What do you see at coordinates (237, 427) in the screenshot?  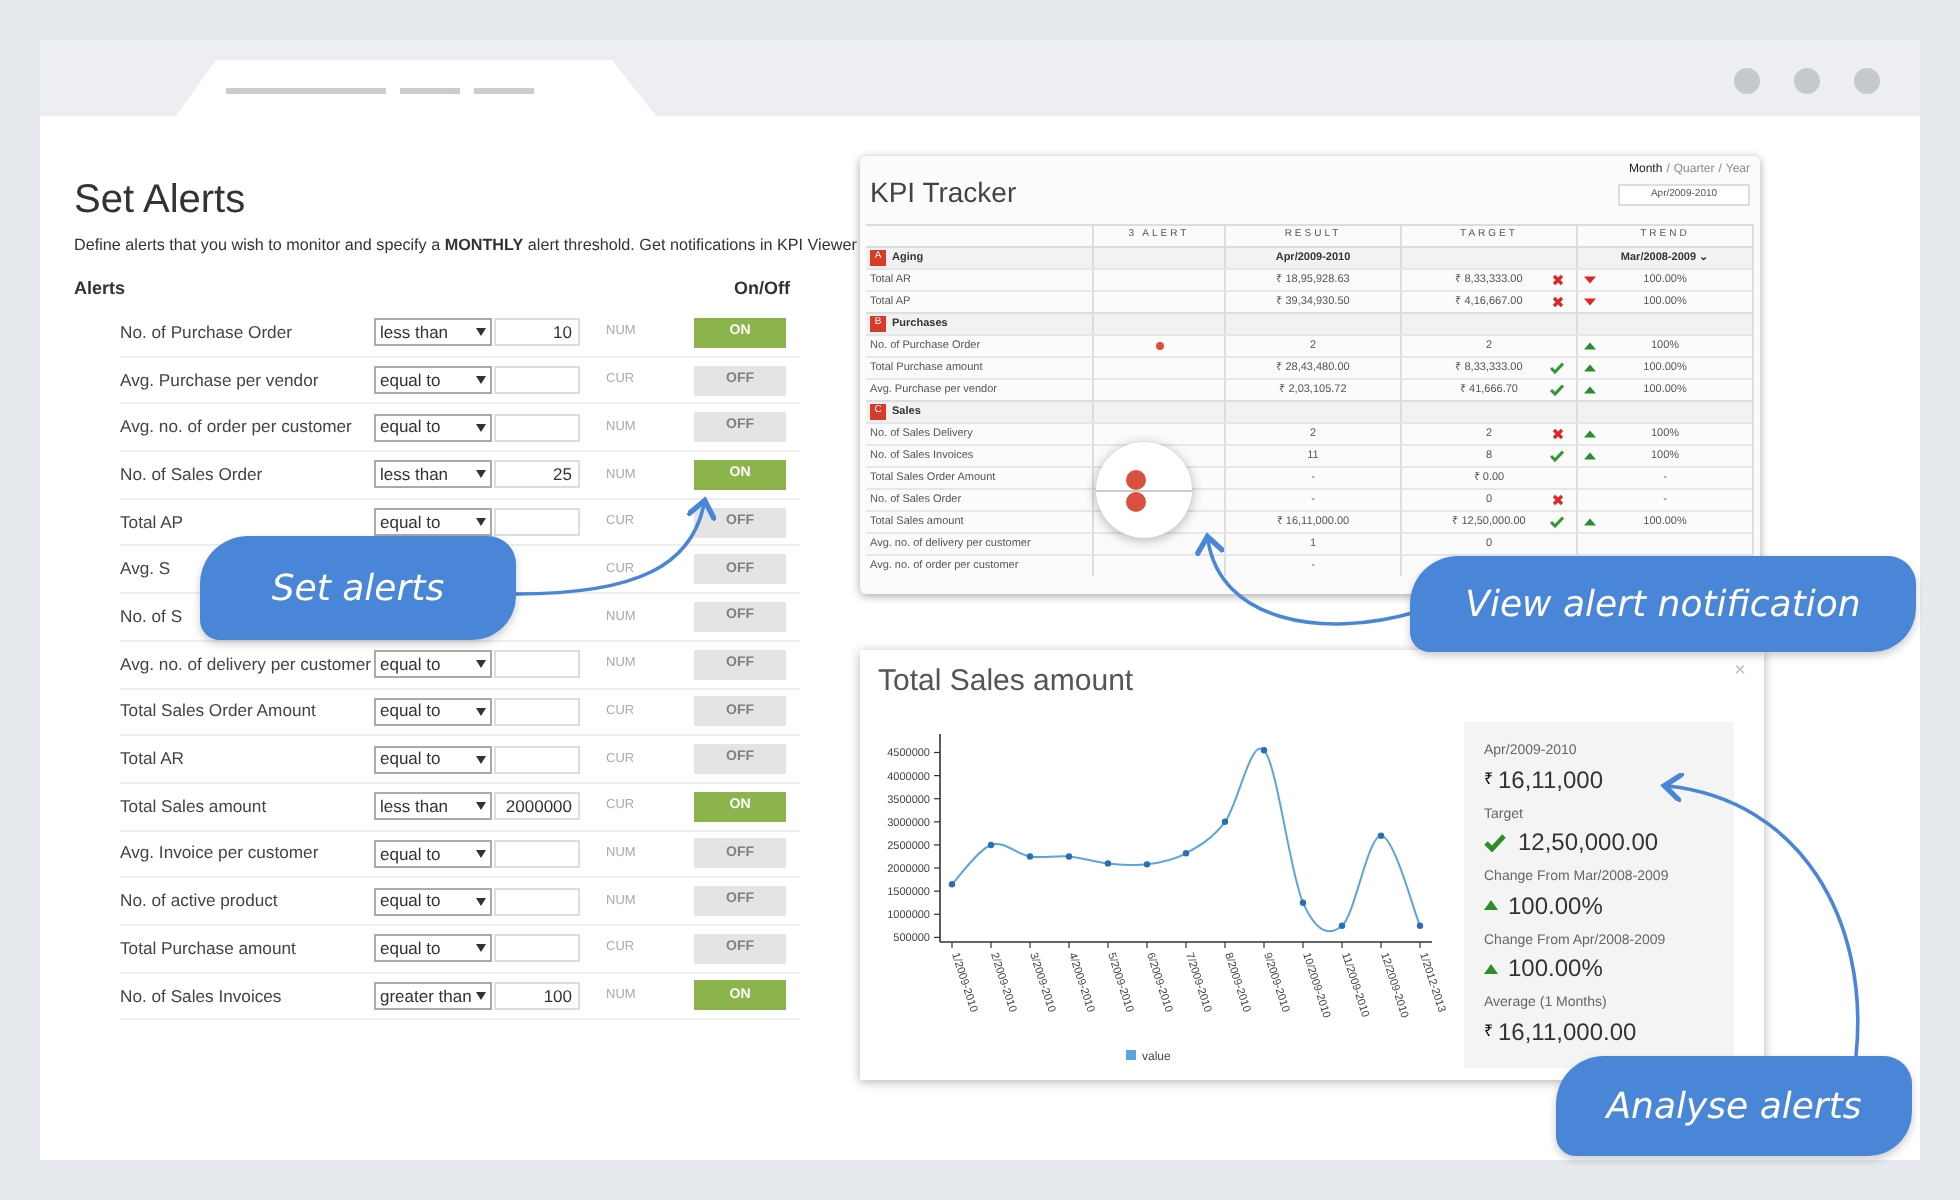 I see `alert-label: Avg. no. of order per customer` at bounding box center [237, 427].